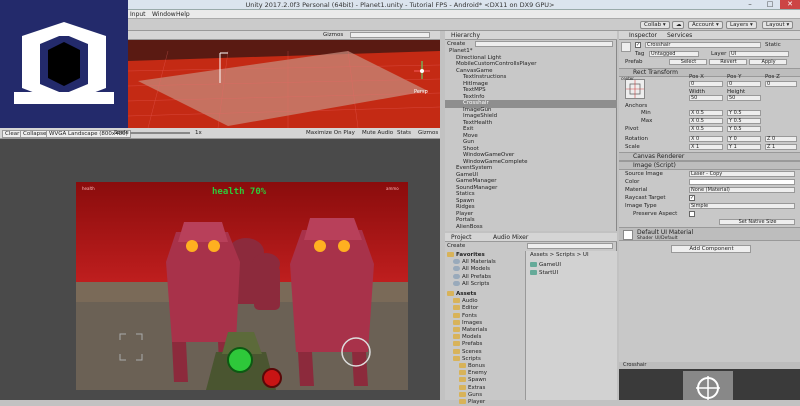  Describe the element at coordinates (531, 228) in the screenshot. I see `hierarchy-item: AlienBoss` at that location.